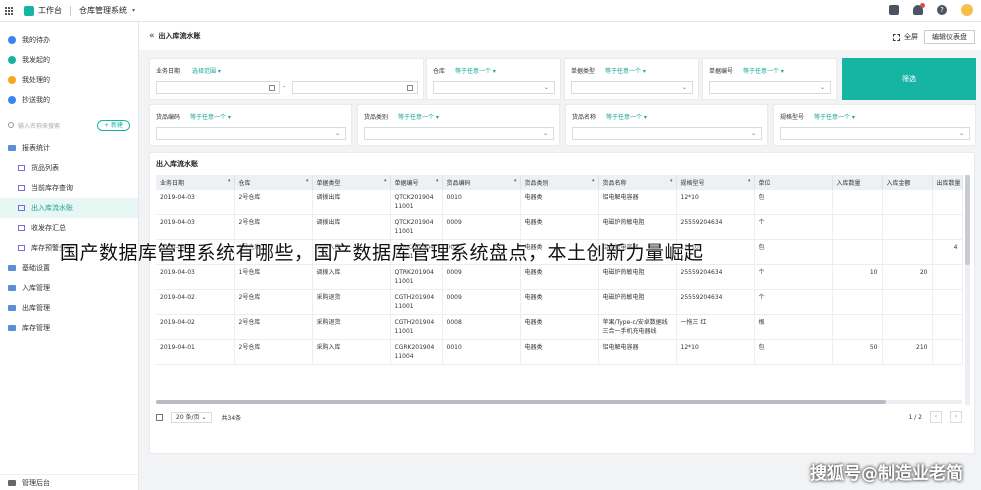 The width and height of the screenshot is (981, 490). I want to click on sidebar-item-1: 我发起的, so click(69, 60).